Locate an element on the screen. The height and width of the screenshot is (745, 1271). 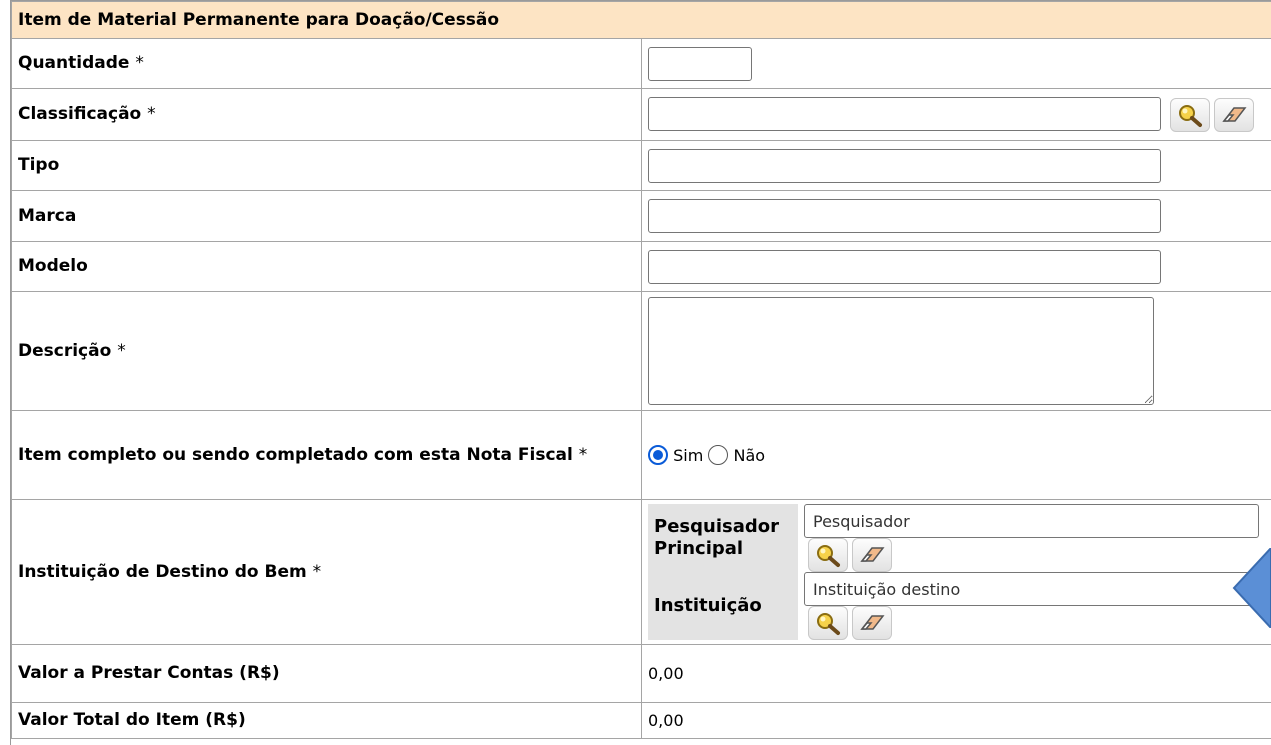
classificacao-clear-button is located at coordinates (1234, 115).